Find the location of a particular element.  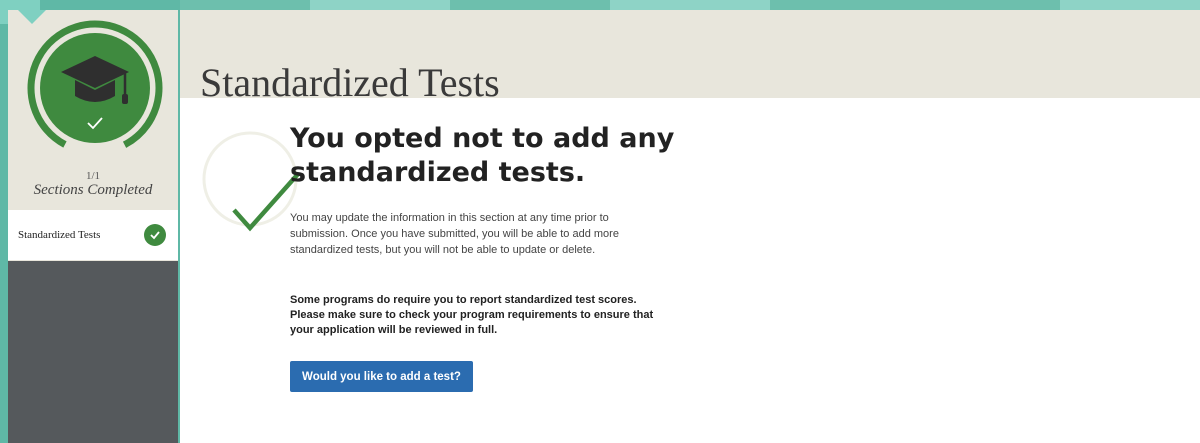

sidebar-item-standardized-tests: Standardized Tests is located at coordinates (93, 235).